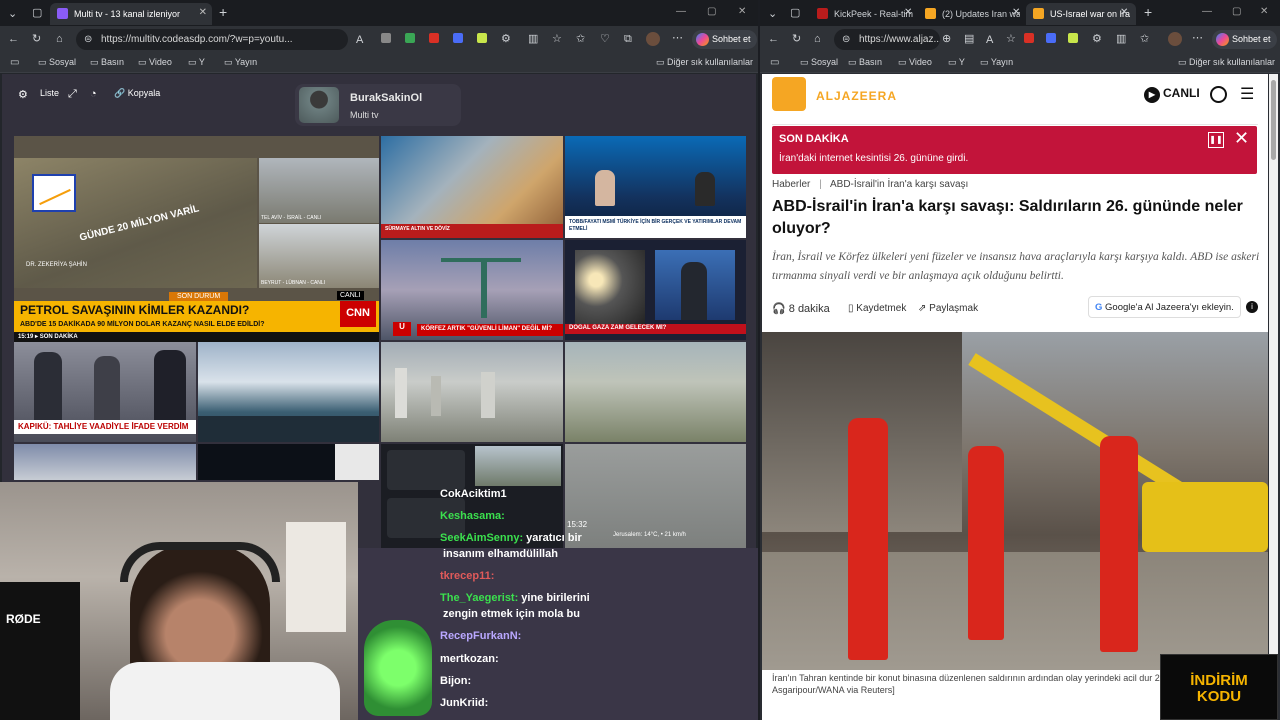  Describe the element at coordinates (467, 576) in the screenshot. I see `chat-username: tkrecep11:` at that location.